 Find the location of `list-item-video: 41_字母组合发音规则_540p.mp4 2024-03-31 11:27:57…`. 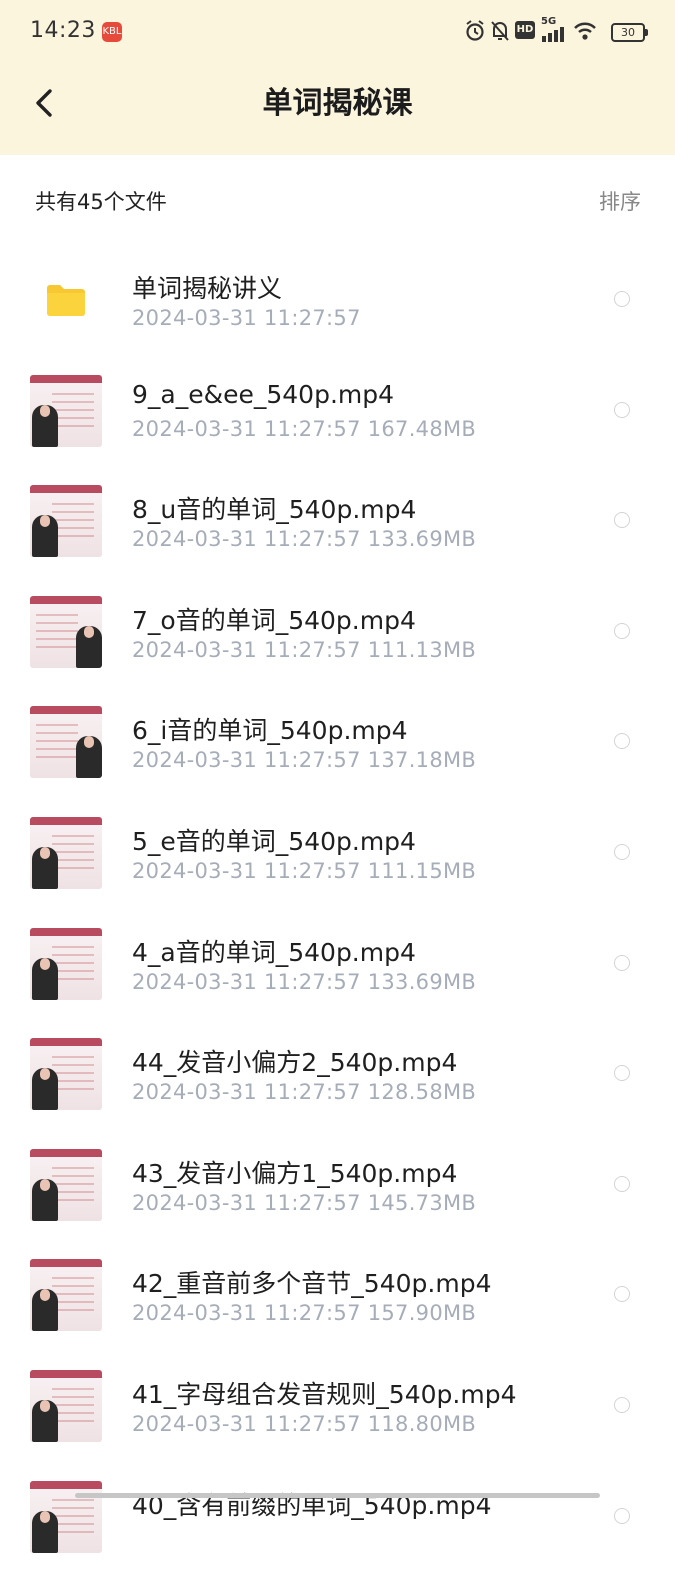

list-item-video: 41_字母组合发音规则_540p.mp4 2024-03-31 11:27:57… is located at coordinates (337, 1405).